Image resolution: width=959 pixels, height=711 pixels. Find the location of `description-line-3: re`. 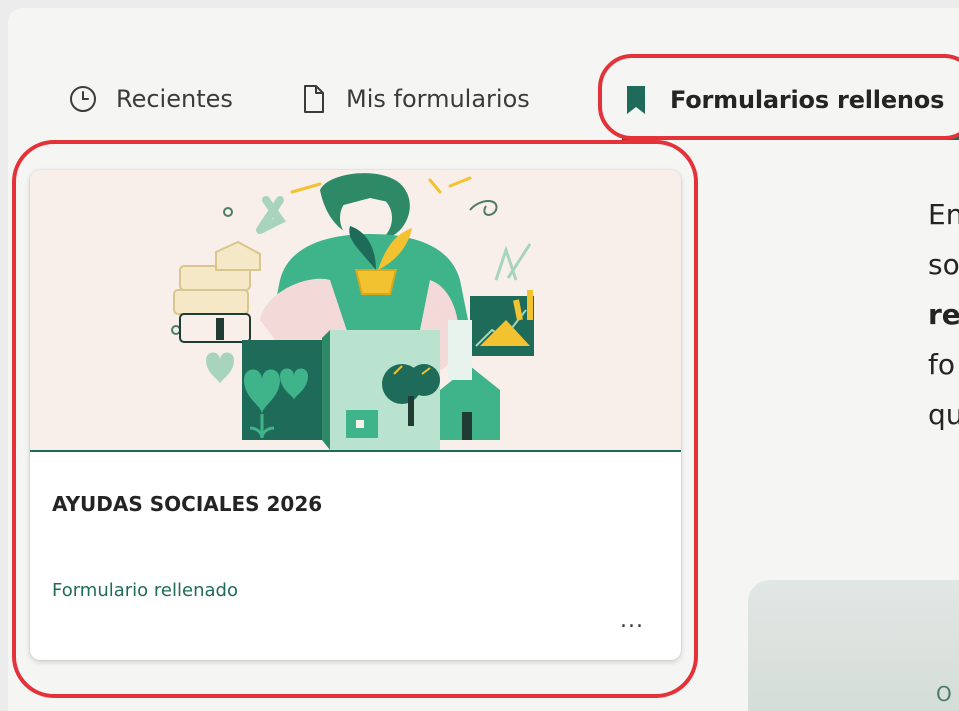

description-line-3: re is located at coordinates (943, 314).